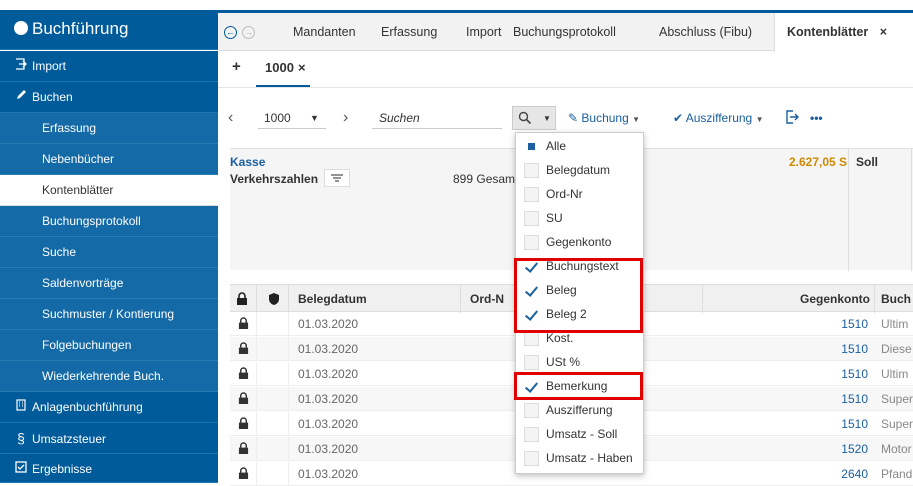 The image size is (913, 486). Describe the element at coordinates (483, 32) in the screenshot. I see `tab-import: Import` at that location.